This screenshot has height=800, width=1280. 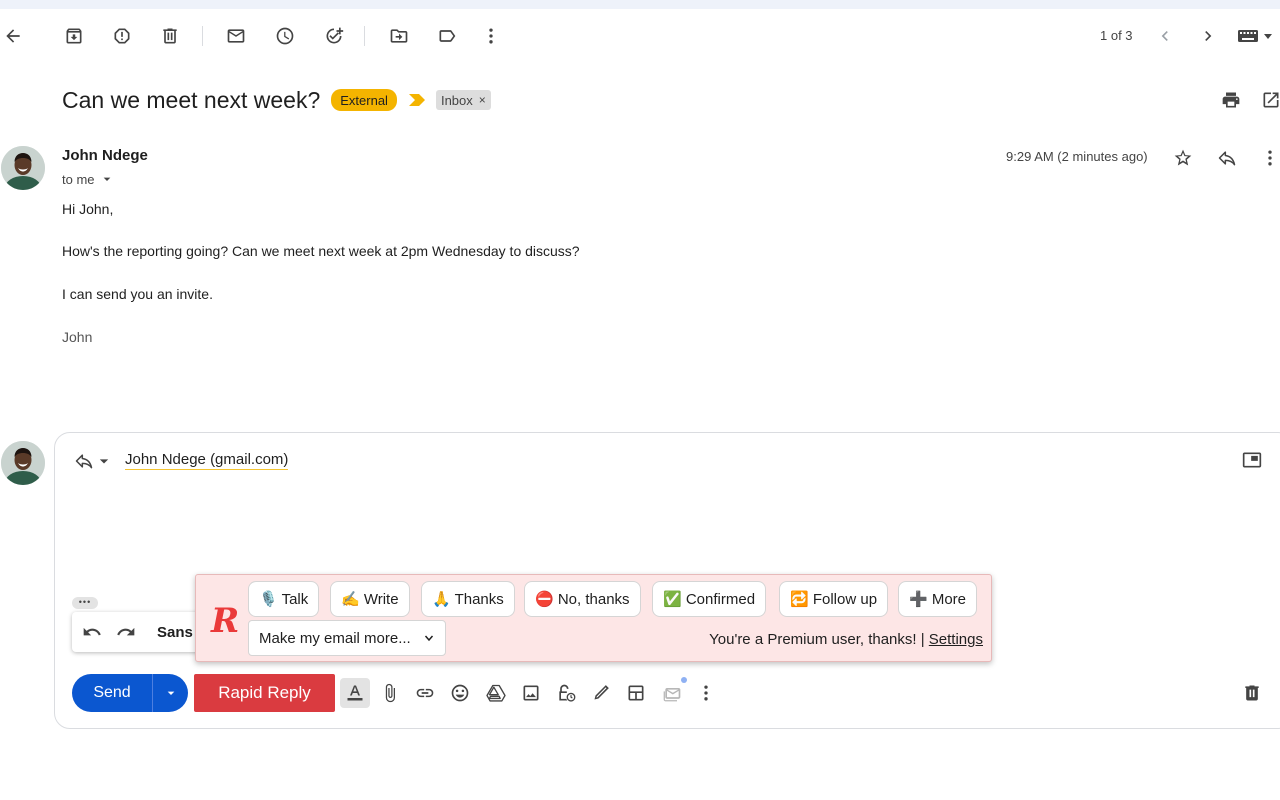 I want to click on archive-icon, so click(x=74, y=36).